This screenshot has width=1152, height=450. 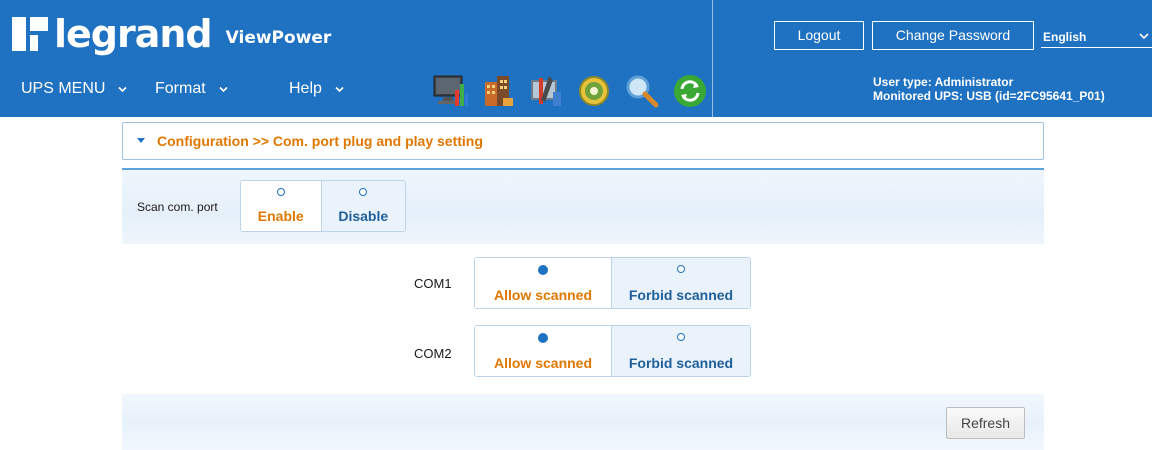 I want to click on gear-icon, so click(x=594, y=91).